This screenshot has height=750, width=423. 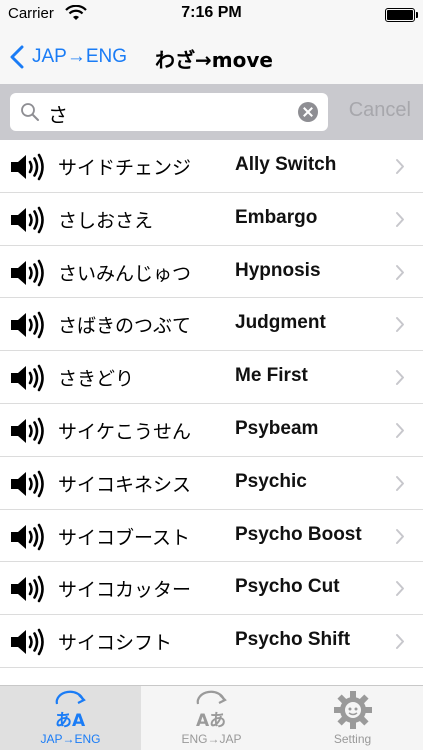 What do you see at coordinates (211, 739) in the screenshot?
I see `tab-label: ENG→JAP` at bounding box center [211, 739].